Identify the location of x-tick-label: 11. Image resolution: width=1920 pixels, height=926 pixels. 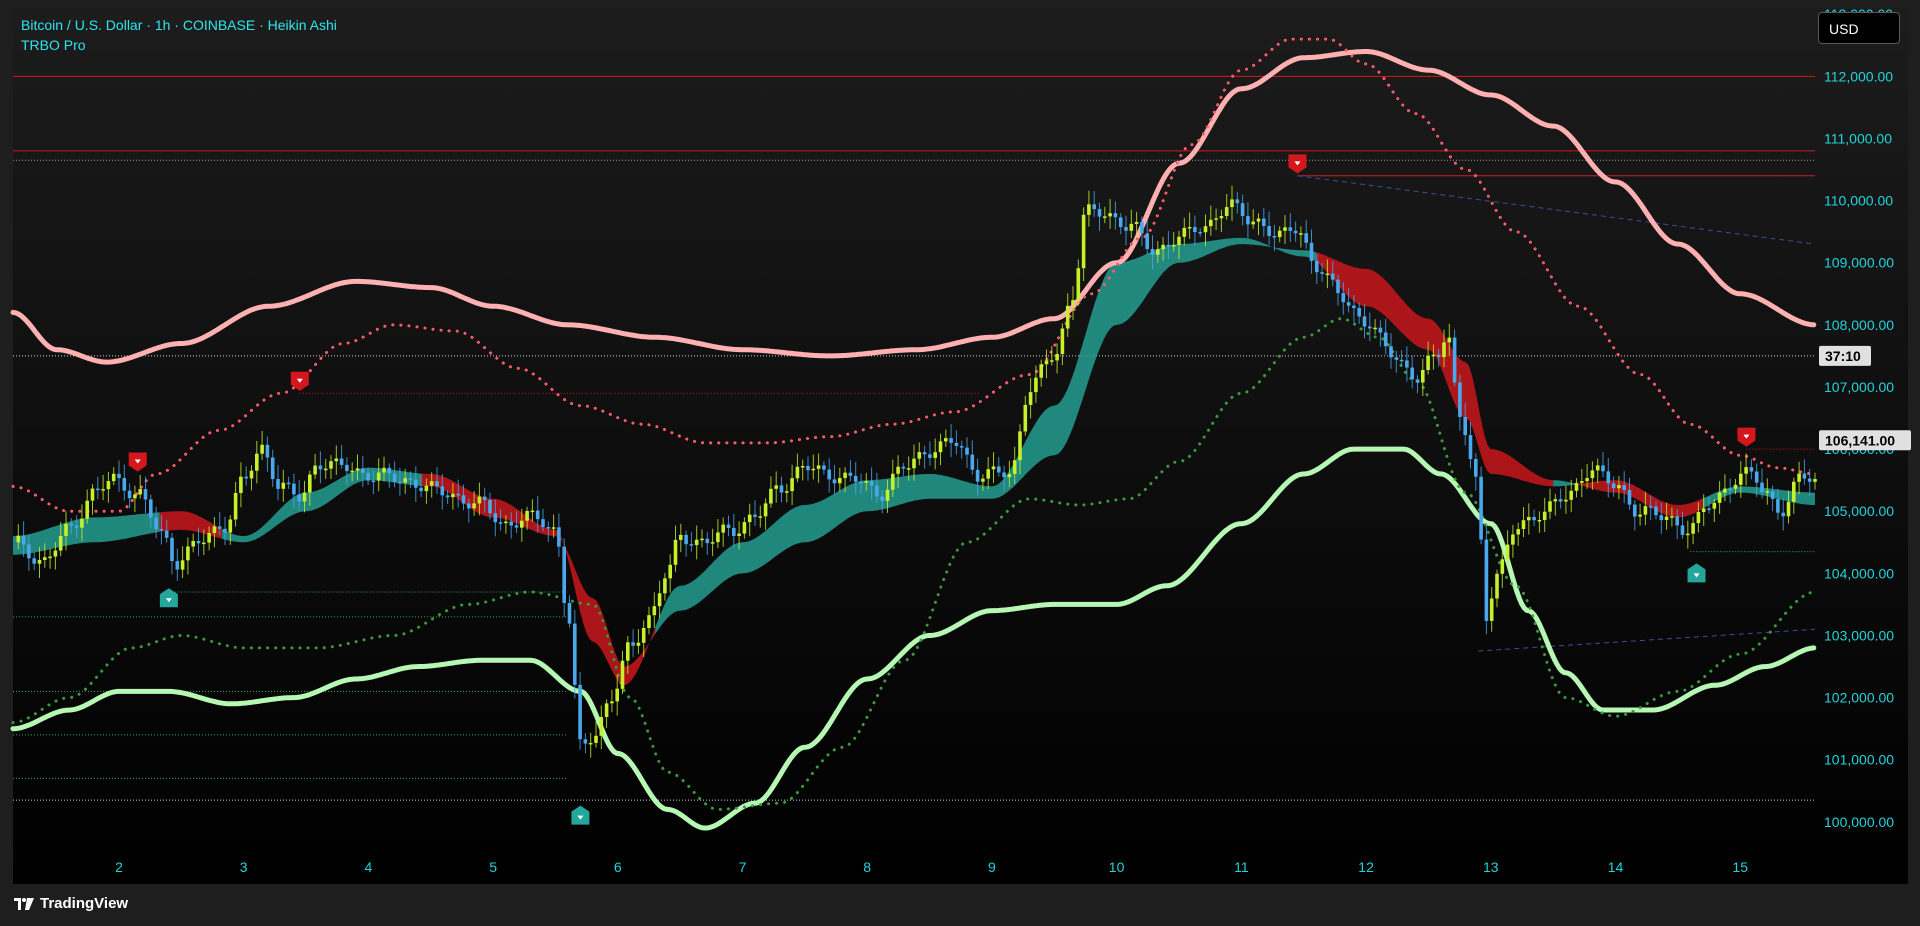
(1241, 867).